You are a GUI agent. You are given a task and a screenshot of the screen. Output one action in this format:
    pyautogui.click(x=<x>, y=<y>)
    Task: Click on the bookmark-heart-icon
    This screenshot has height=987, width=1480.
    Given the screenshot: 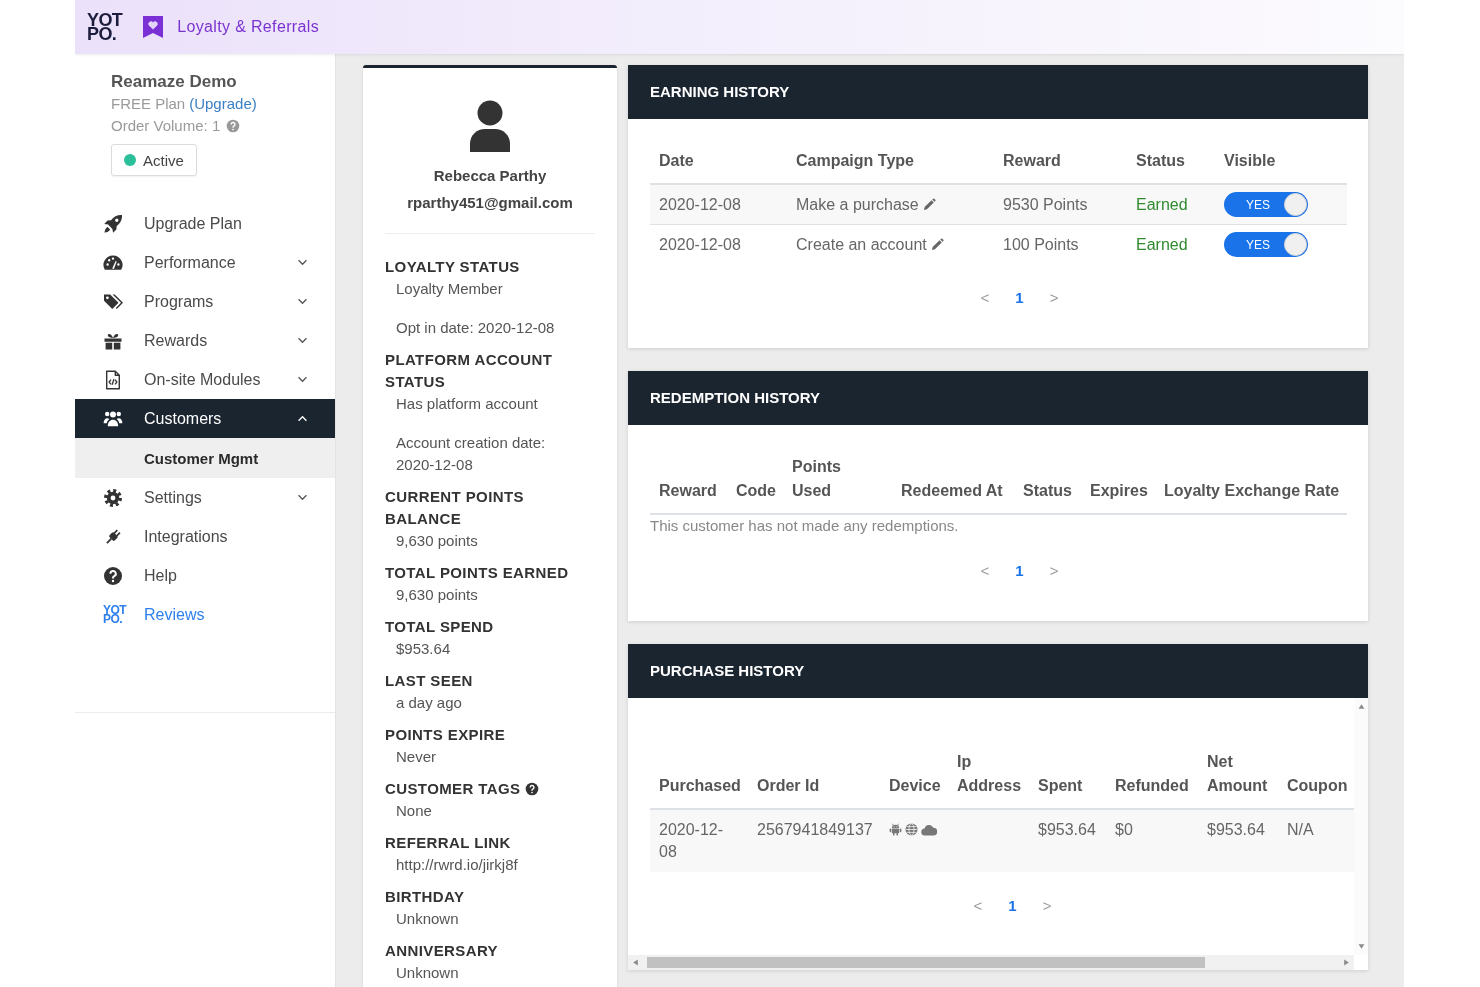 What is the action you would take?
    pyautogui.click(x=153, y=27)
    